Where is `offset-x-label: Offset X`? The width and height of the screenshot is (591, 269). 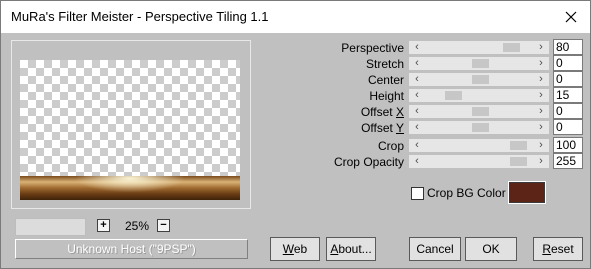
offset-x-label: Offset X is located at coordinates (344, 112).